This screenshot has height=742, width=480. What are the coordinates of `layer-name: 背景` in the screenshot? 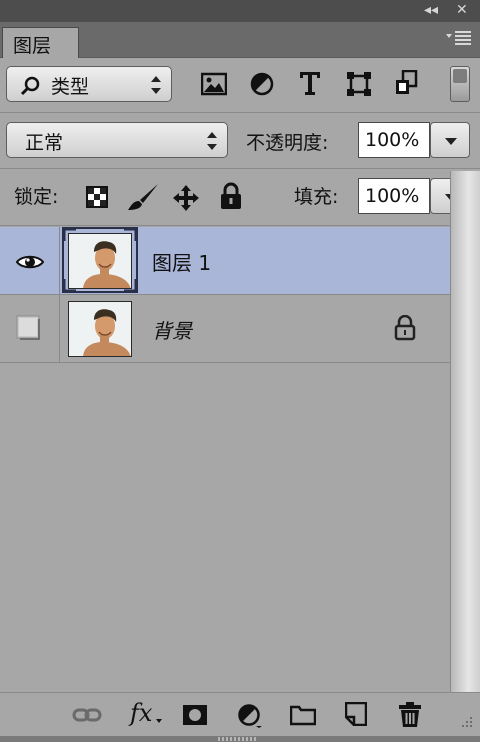 It's located at (172, 329).